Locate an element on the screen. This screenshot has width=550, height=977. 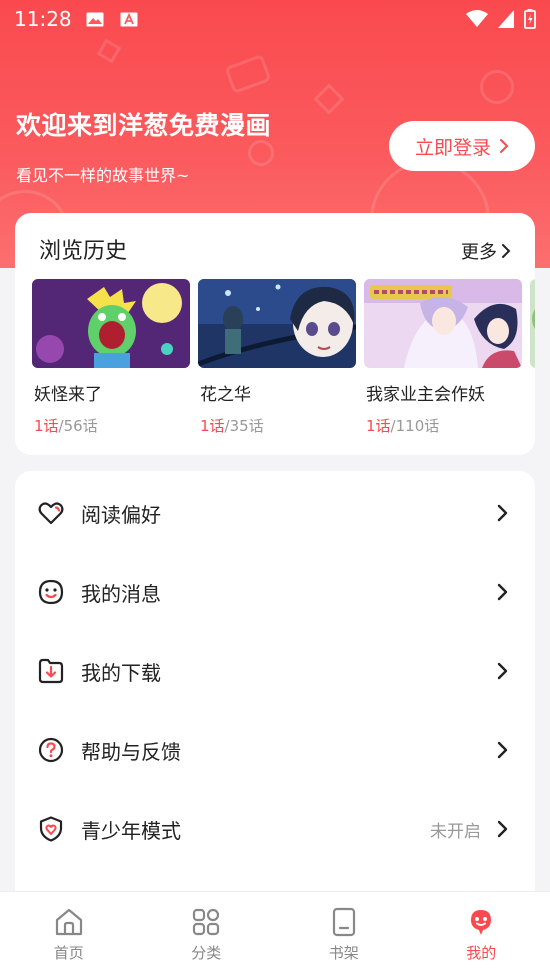
a-notification-icon is located at coordinates (129, 19).